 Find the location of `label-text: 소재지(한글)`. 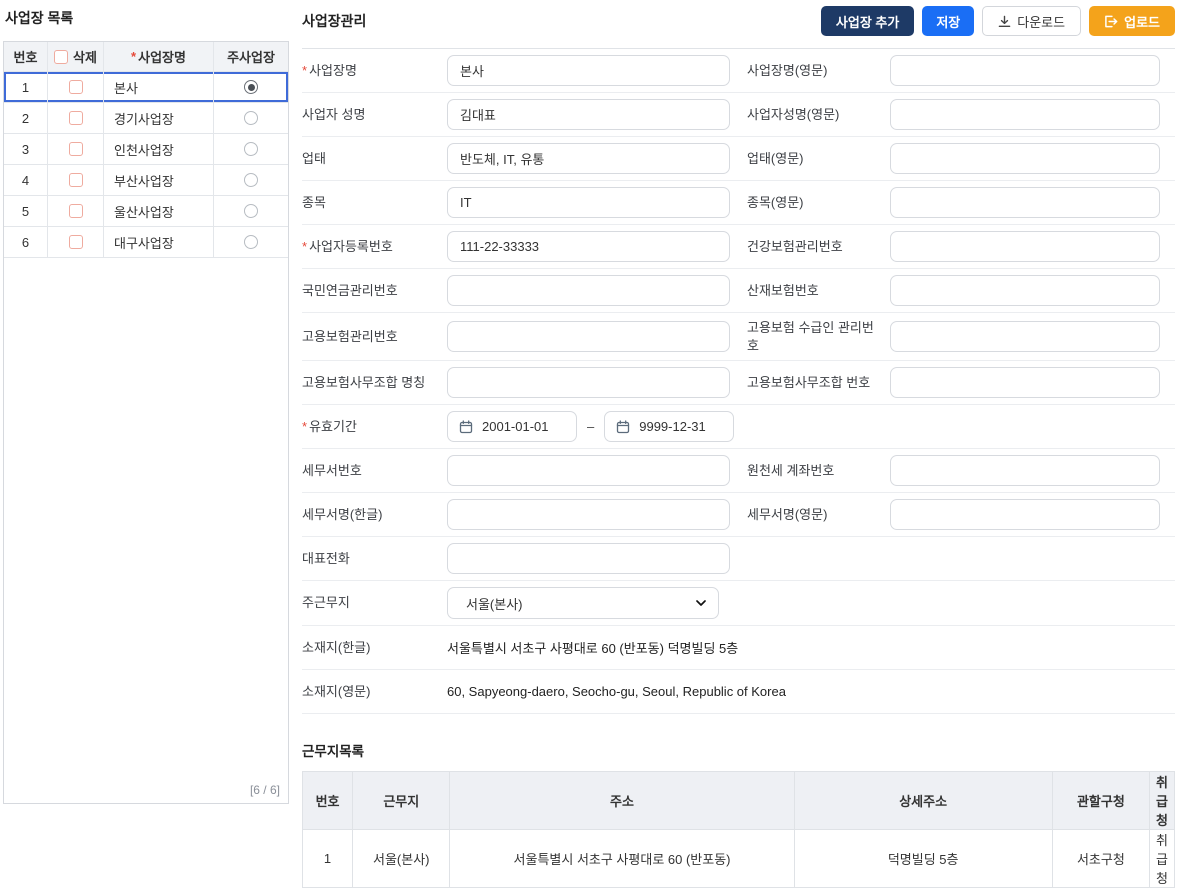

label-text: 소재지(한글) is located at coordinates (336, 647).